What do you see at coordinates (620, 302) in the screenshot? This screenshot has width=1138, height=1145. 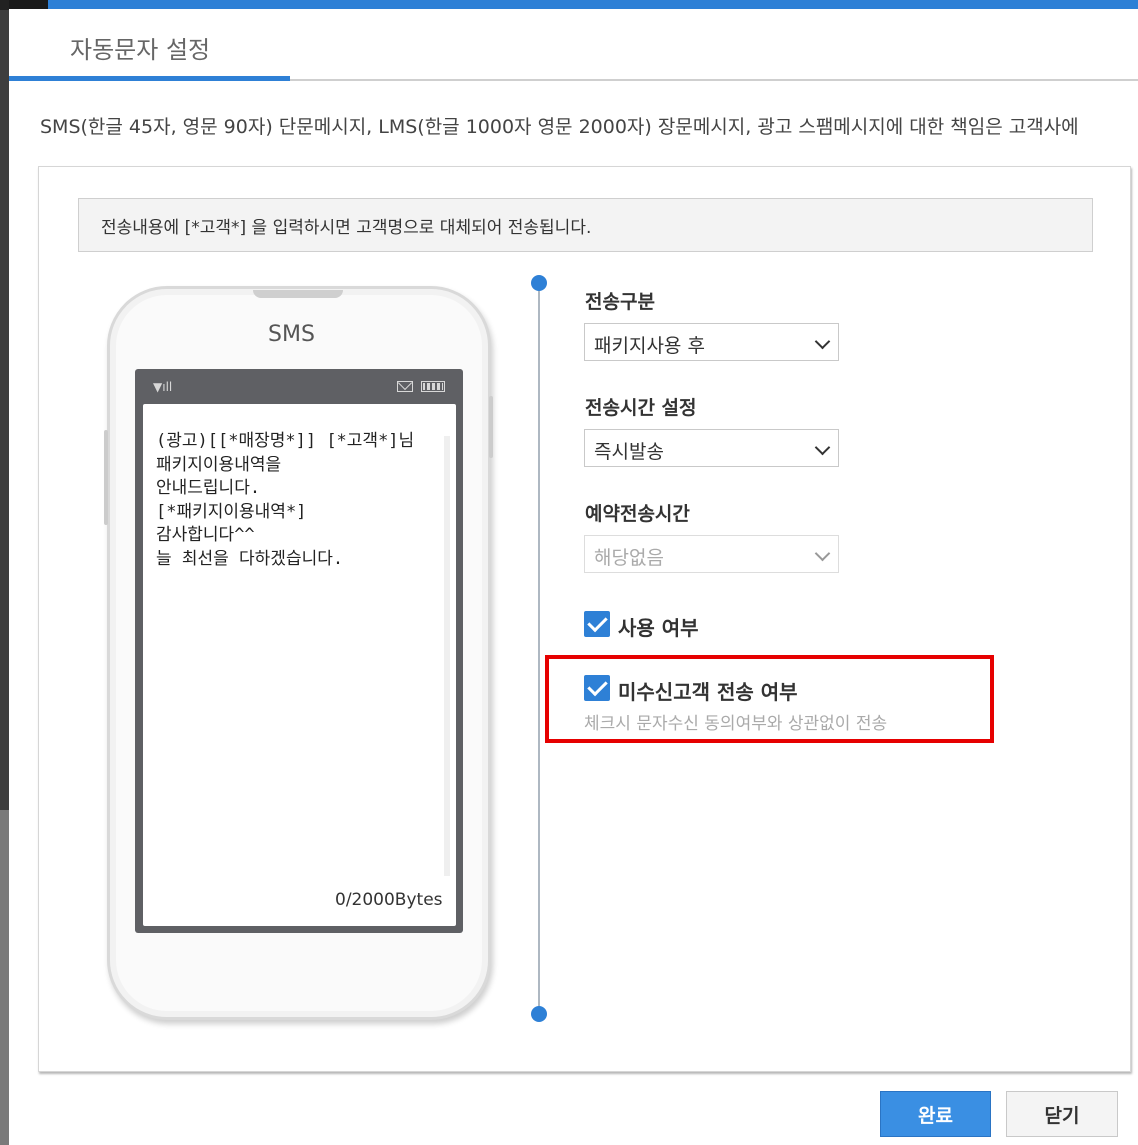 I see `send-type-label: 전송구분` at bounding box center [620, 302].